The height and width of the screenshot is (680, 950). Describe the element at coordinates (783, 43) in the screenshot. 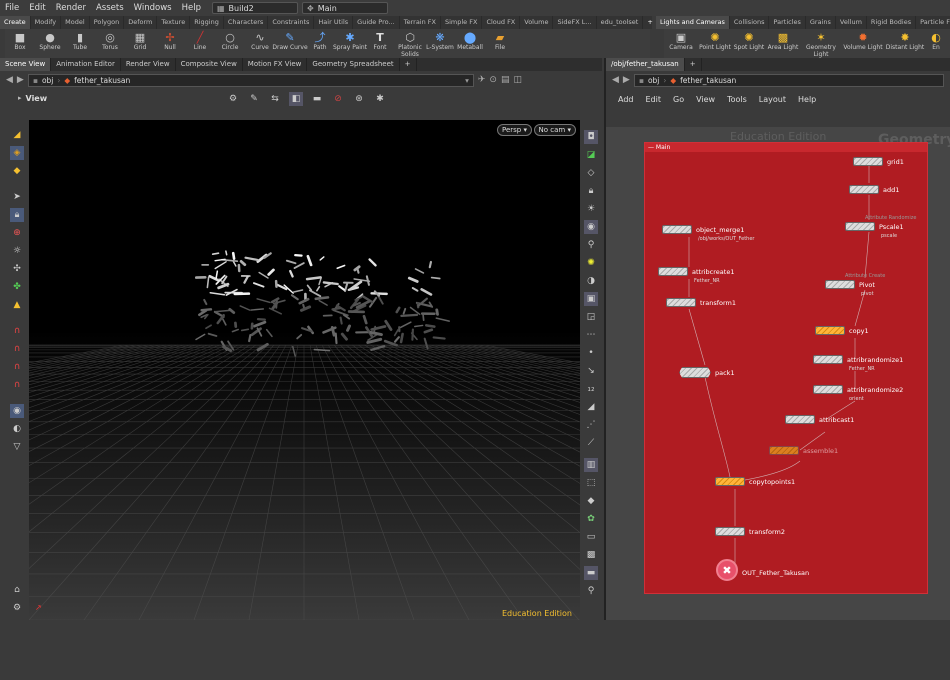

I see `tool-area-light: ▩Area Light` at that location.